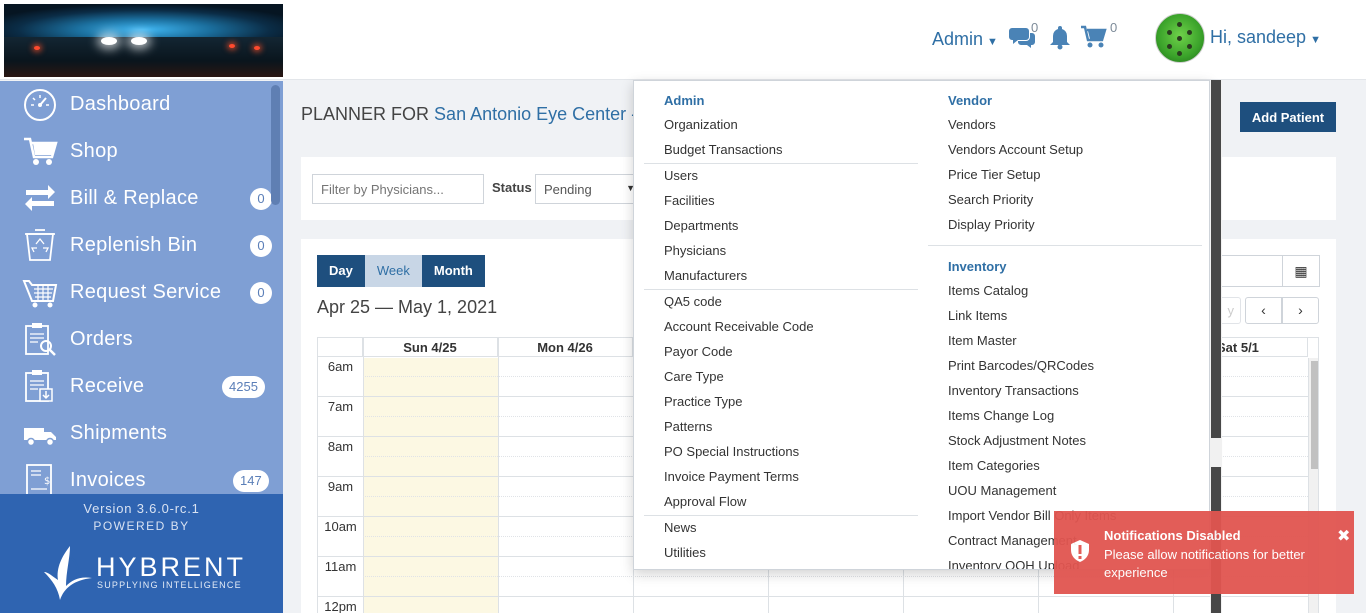 The height and width of the screenshot is (613, 1366). Describe the element at coordinates (1060, 39) in the screenshot. I see `bell-icon` at that location.